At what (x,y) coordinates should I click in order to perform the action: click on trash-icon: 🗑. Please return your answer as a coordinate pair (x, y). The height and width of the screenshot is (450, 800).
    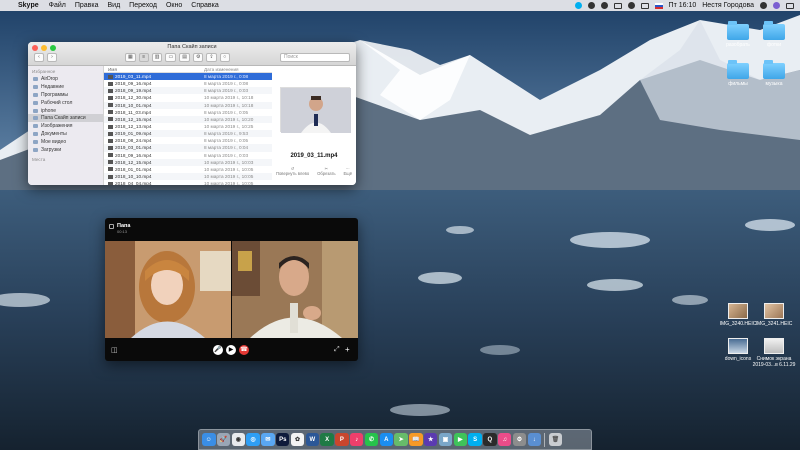
    Looking at the image, I should click on (555, 439).